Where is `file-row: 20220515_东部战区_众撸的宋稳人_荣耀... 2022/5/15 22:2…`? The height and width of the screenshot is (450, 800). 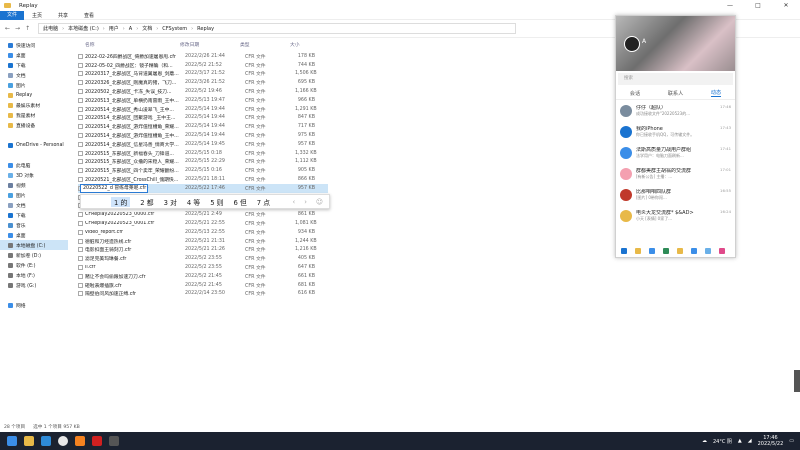 file-row: 20220515_东部战区_众撸的宋稳人_荣耀... 2022/5/15 22:2… is located at coordinates (203, 162).